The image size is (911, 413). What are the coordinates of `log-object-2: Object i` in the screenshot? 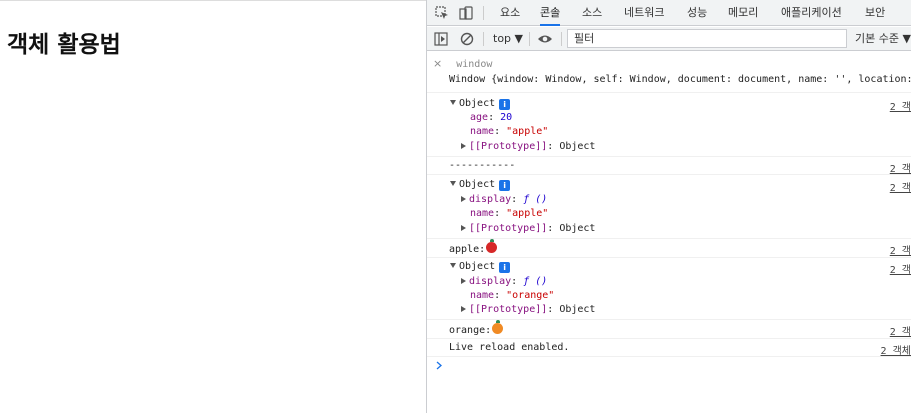 It's located at (680, 185).